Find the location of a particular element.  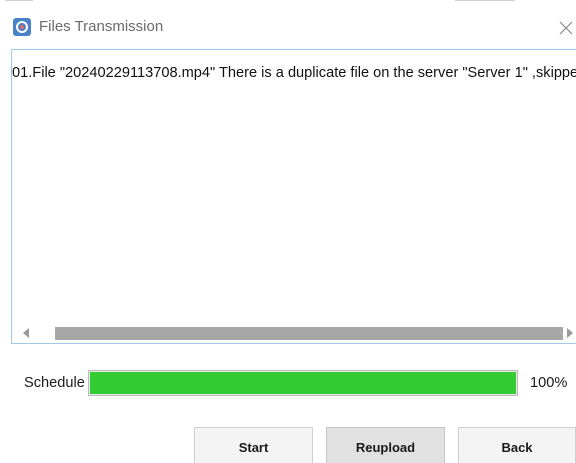

progress-percent: 100% is located at coordinates (549, 383).